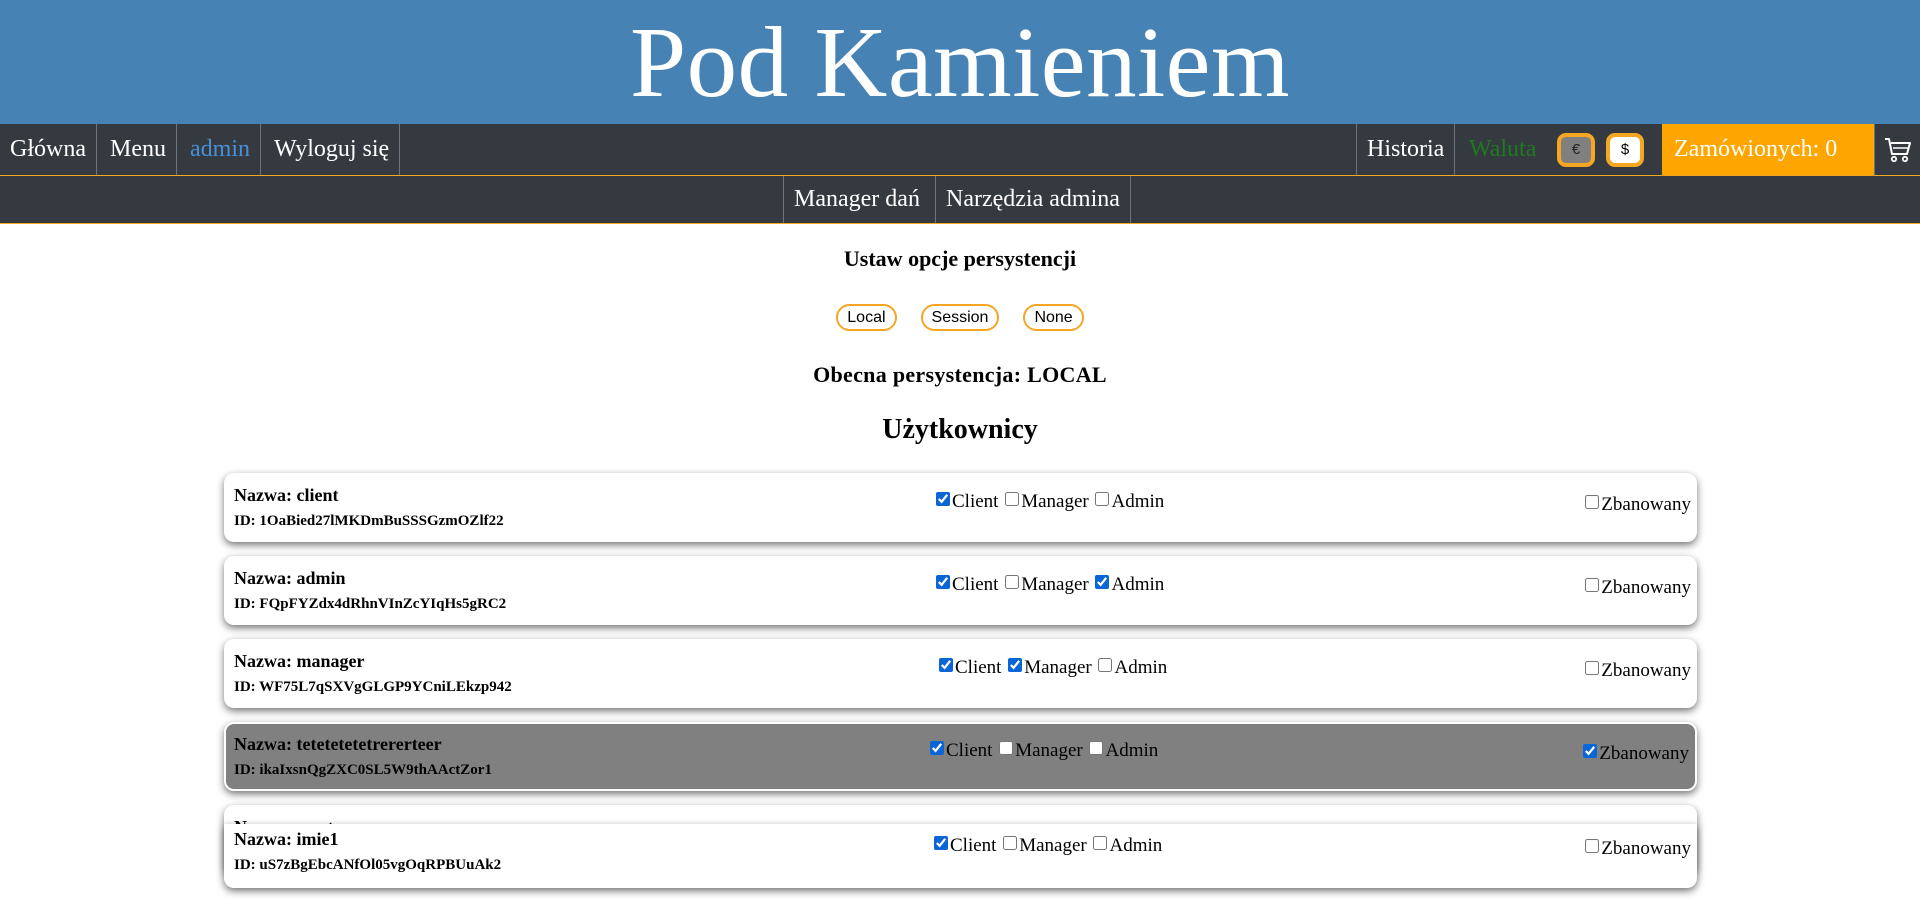 This screenshot has height=900, width=1920. I want to click on persistence-session-button: Session, so click(960, 317).